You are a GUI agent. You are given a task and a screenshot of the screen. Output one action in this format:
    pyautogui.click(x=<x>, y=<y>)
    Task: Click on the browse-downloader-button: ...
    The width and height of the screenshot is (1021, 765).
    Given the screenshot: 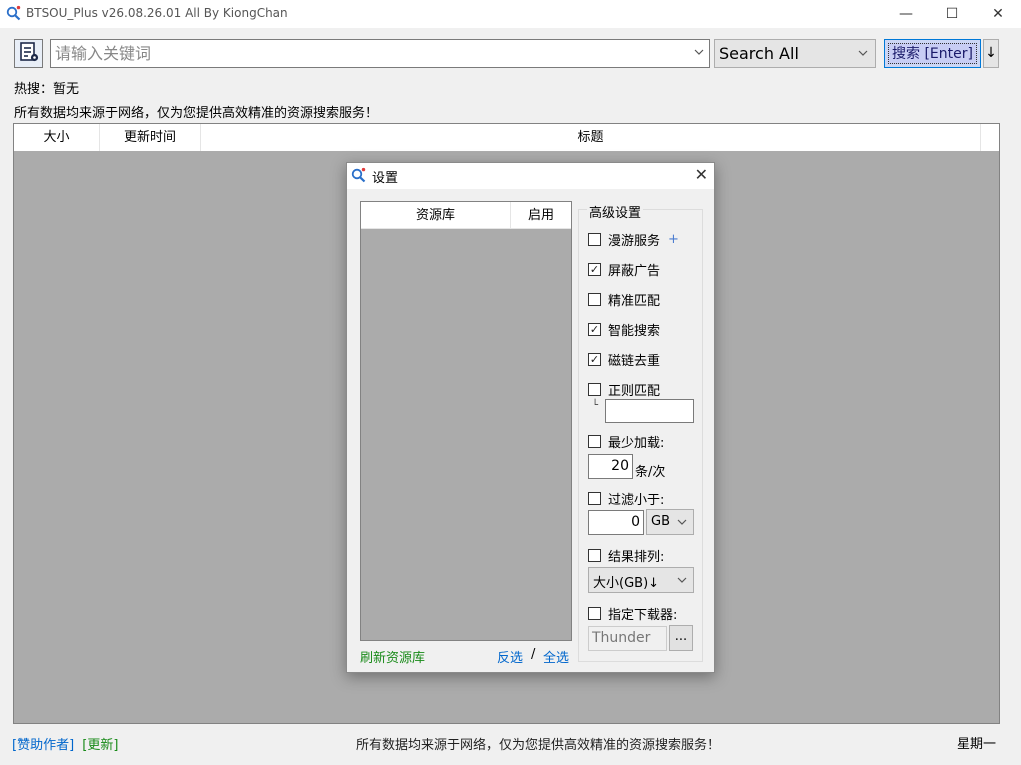 What is the action you would take?
    pyautogui.click(x=681, y=638)
    